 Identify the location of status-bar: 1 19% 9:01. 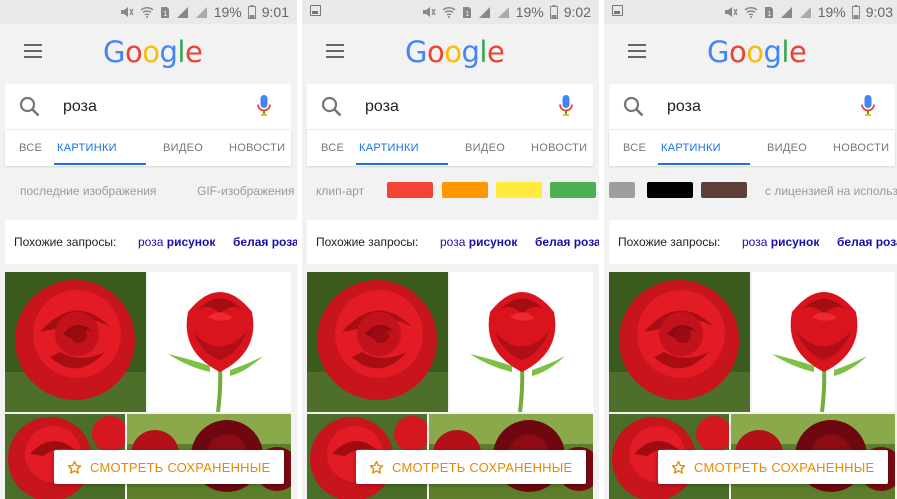
(148, 12).